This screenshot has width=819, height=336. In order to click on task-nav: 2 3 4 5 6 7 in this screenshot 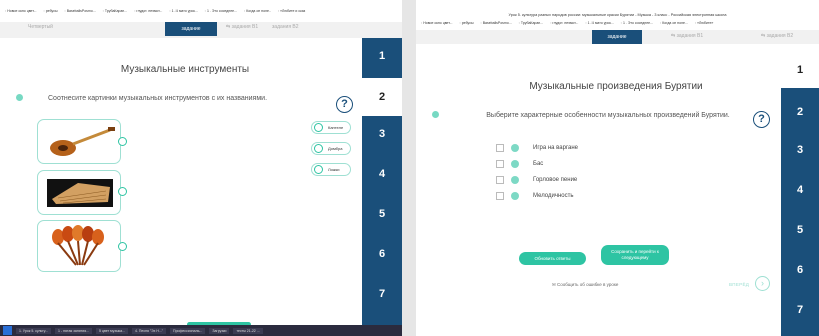, I will do `click(800, 212)`.